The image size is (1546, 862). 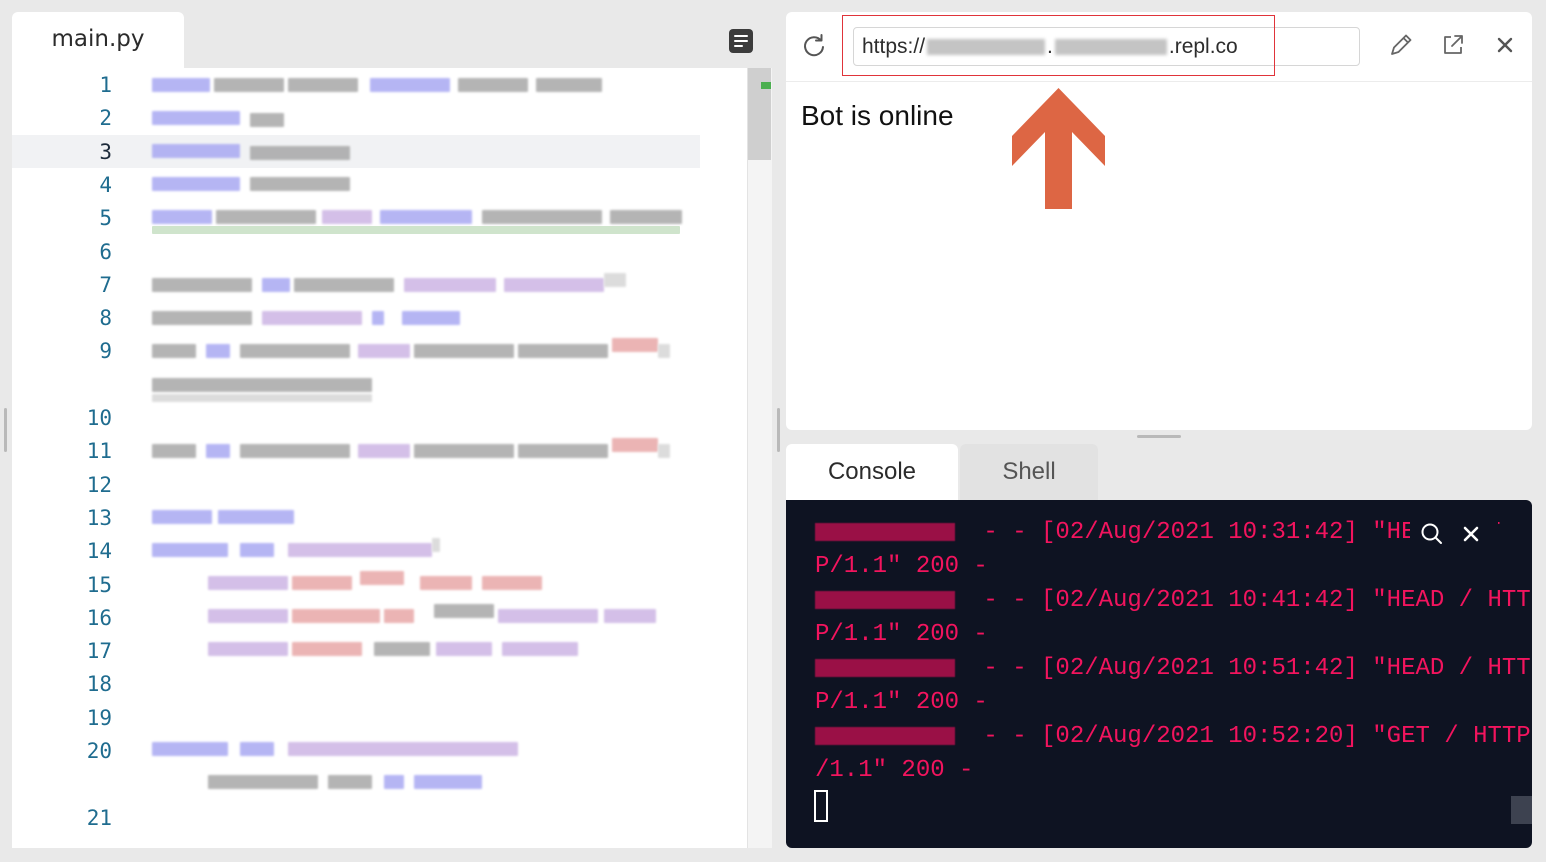 What do you see at coordinates (99, 717) in the screenshot?
I see `line-number: 19` at bounding box center [99, 717].